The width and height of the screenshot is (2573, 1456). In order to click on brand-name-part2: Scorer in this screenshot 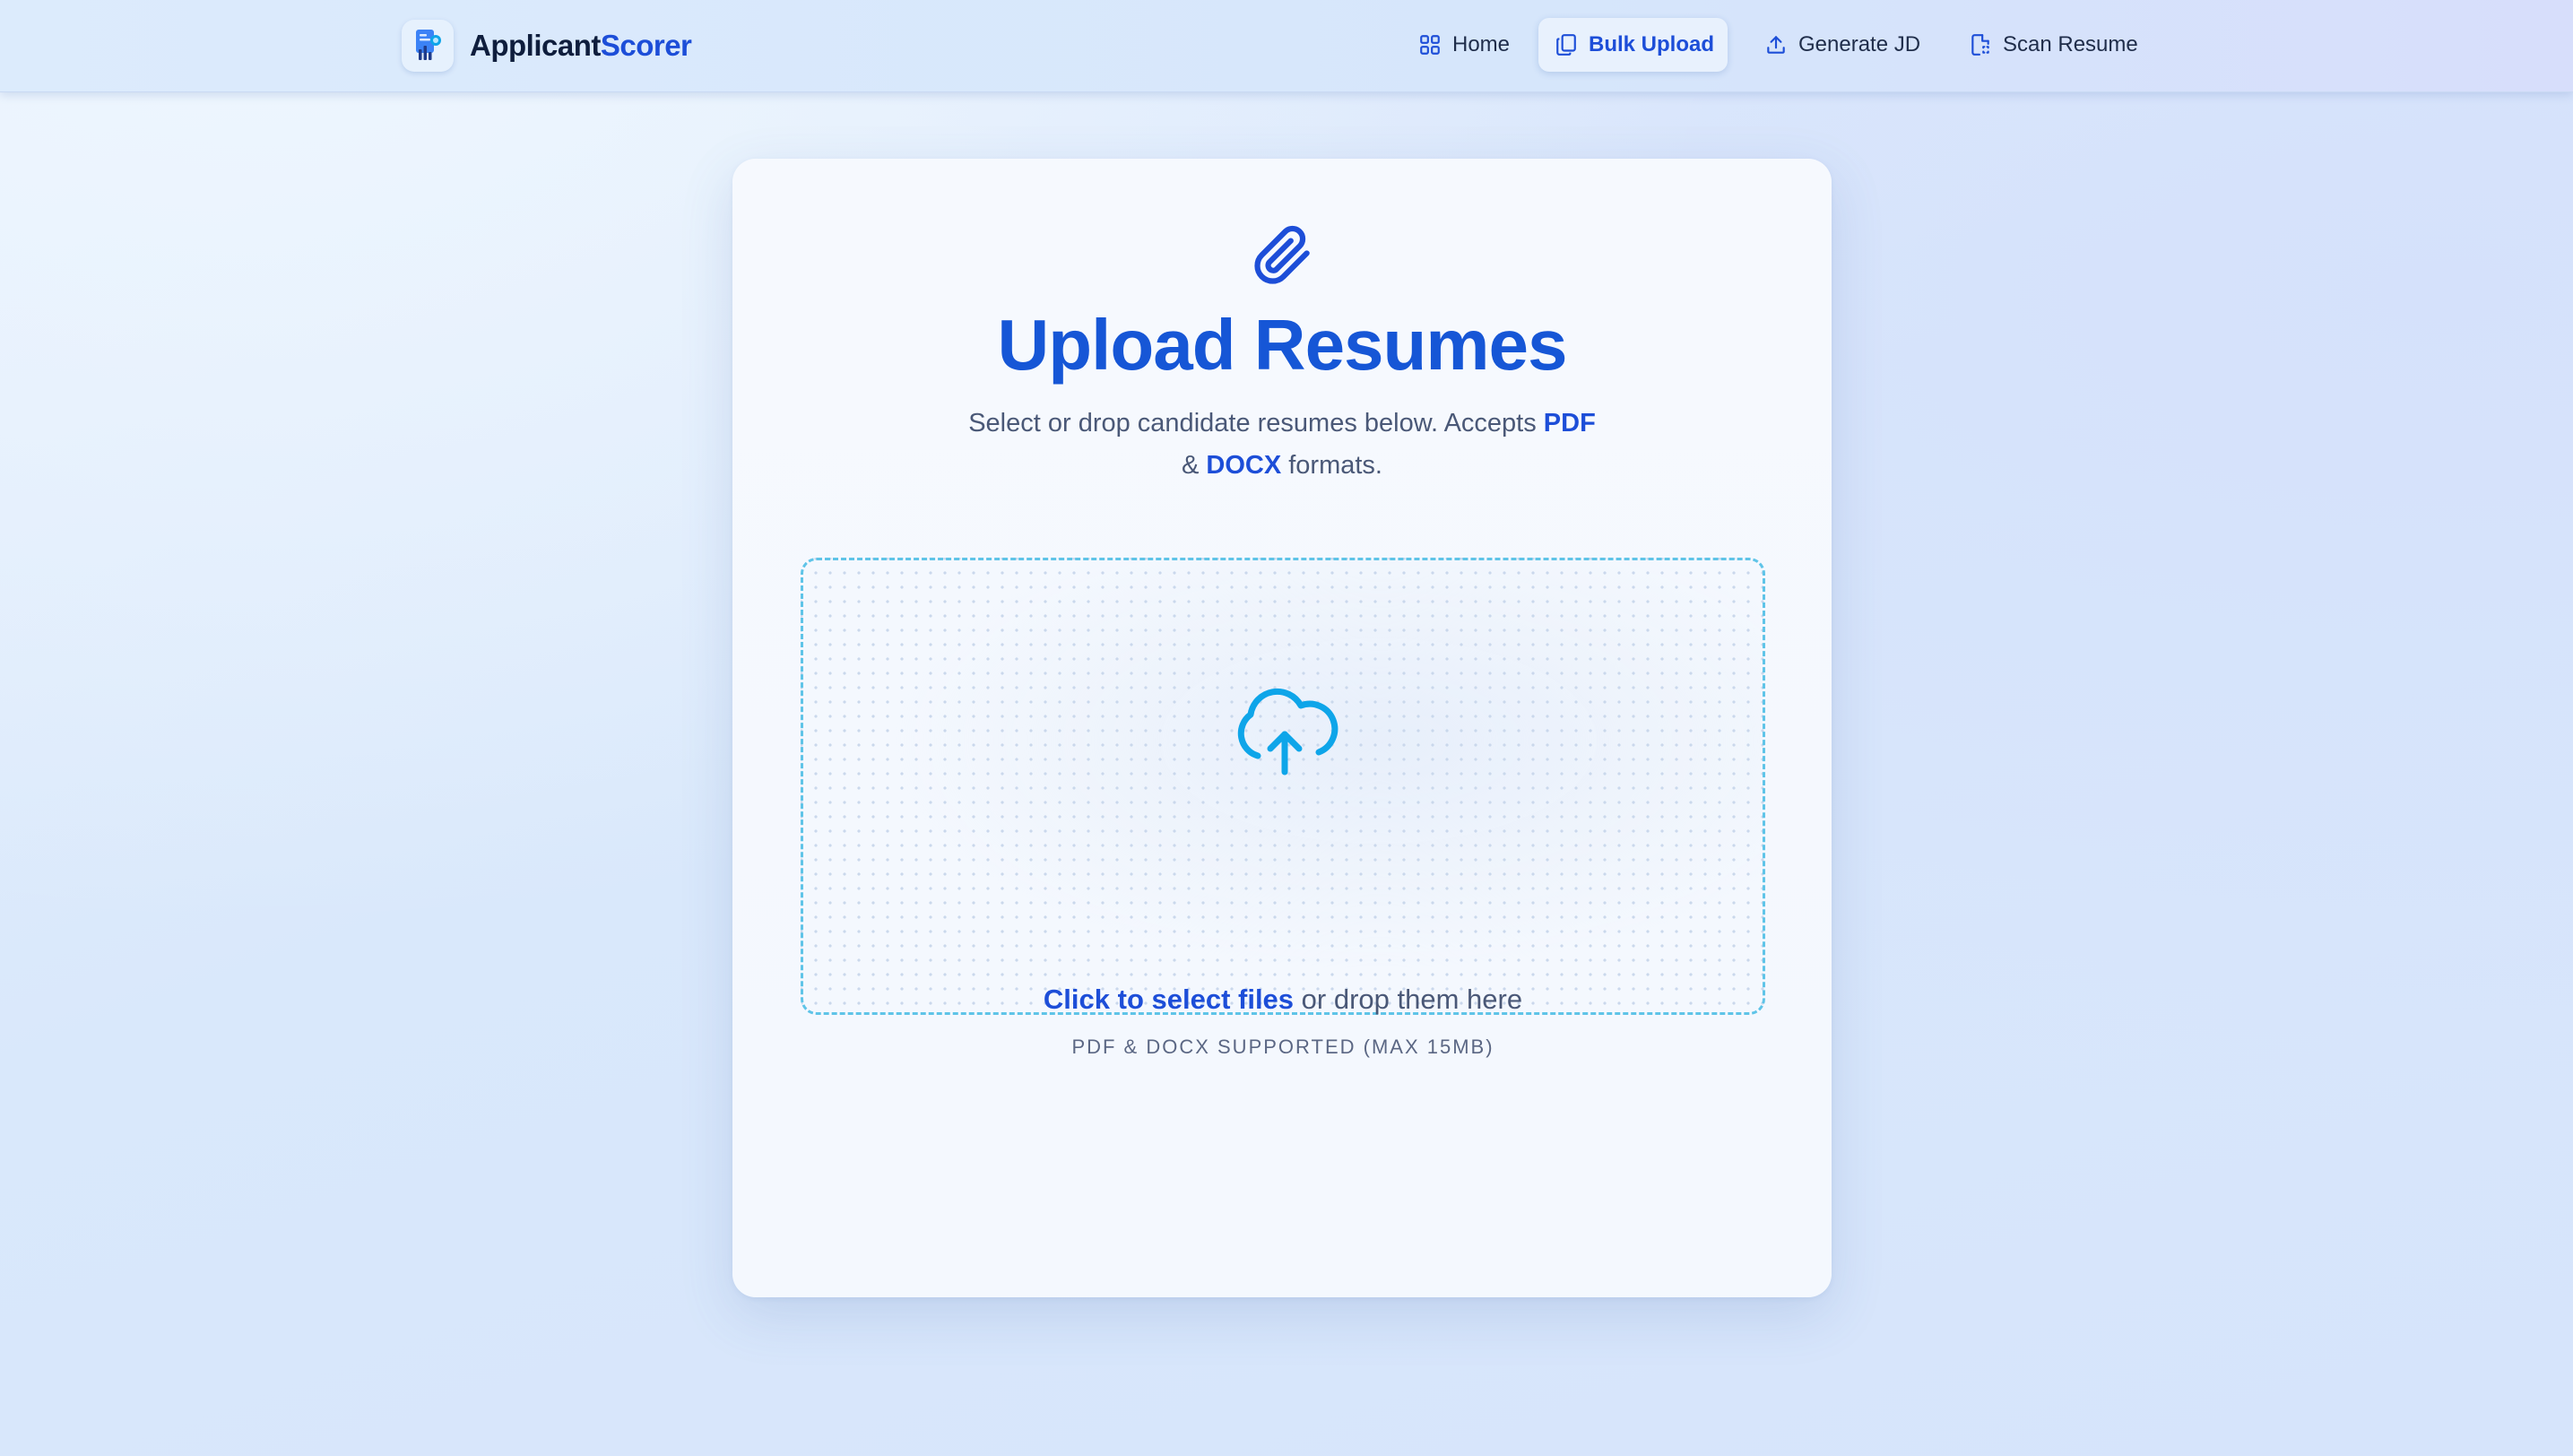, I will do `click(646, 45)`.